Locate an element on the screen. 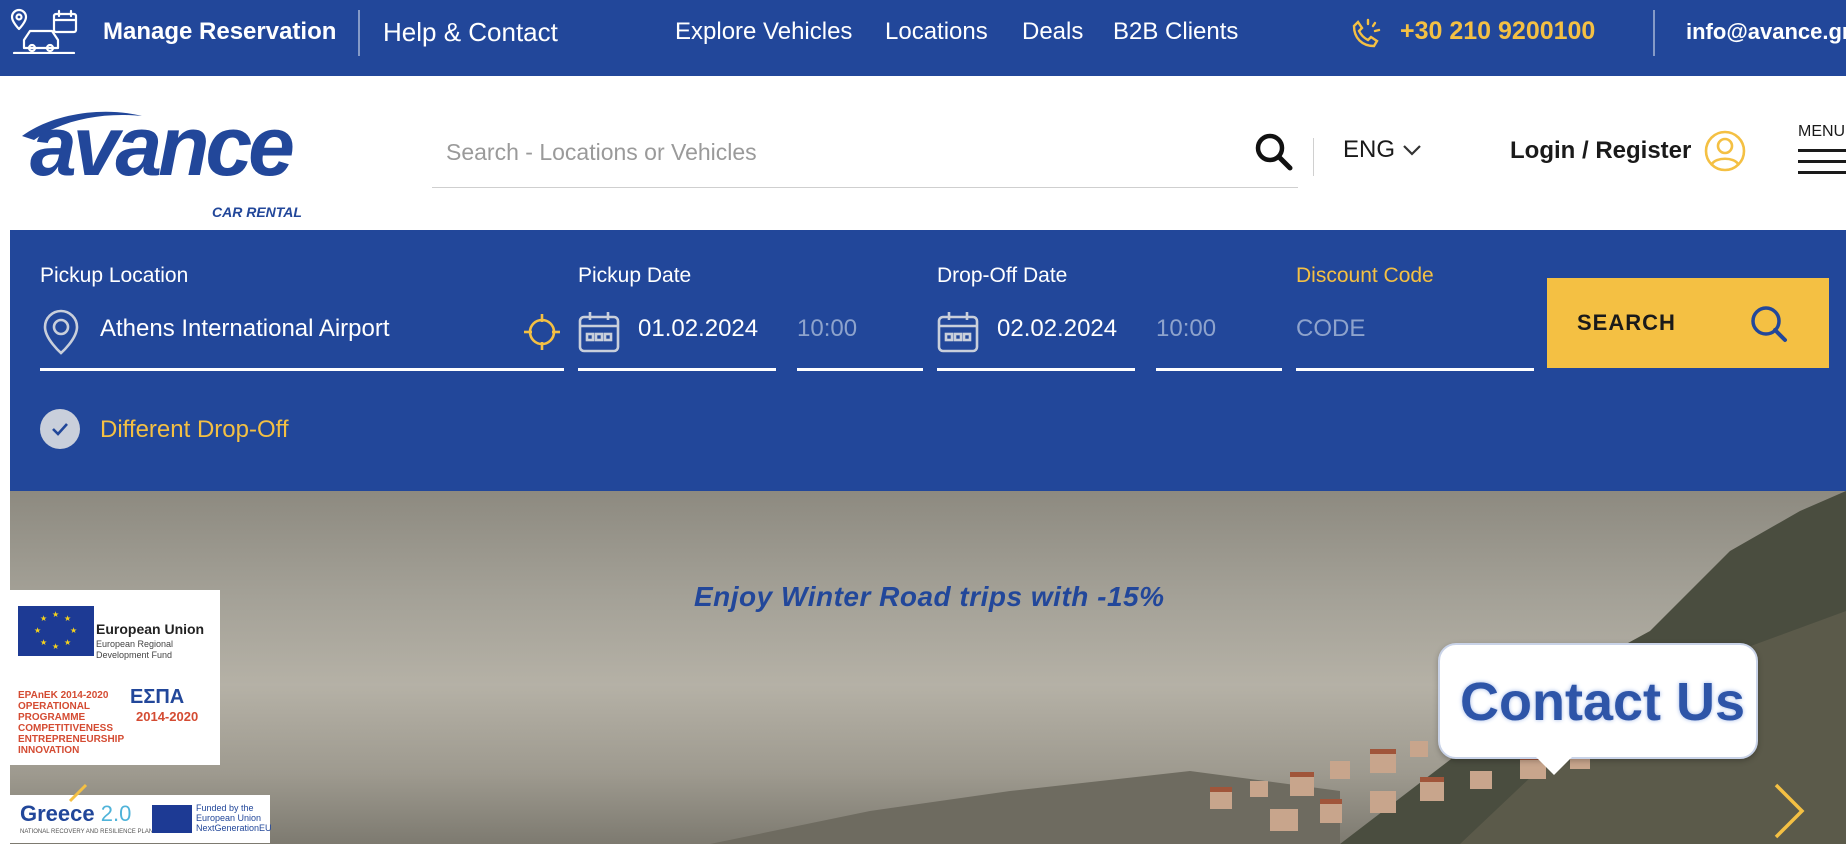 The width and height of the screenshot is (1846, 844). manage-reservation-link: Manage Reservation is located at coordinates (219, 32).